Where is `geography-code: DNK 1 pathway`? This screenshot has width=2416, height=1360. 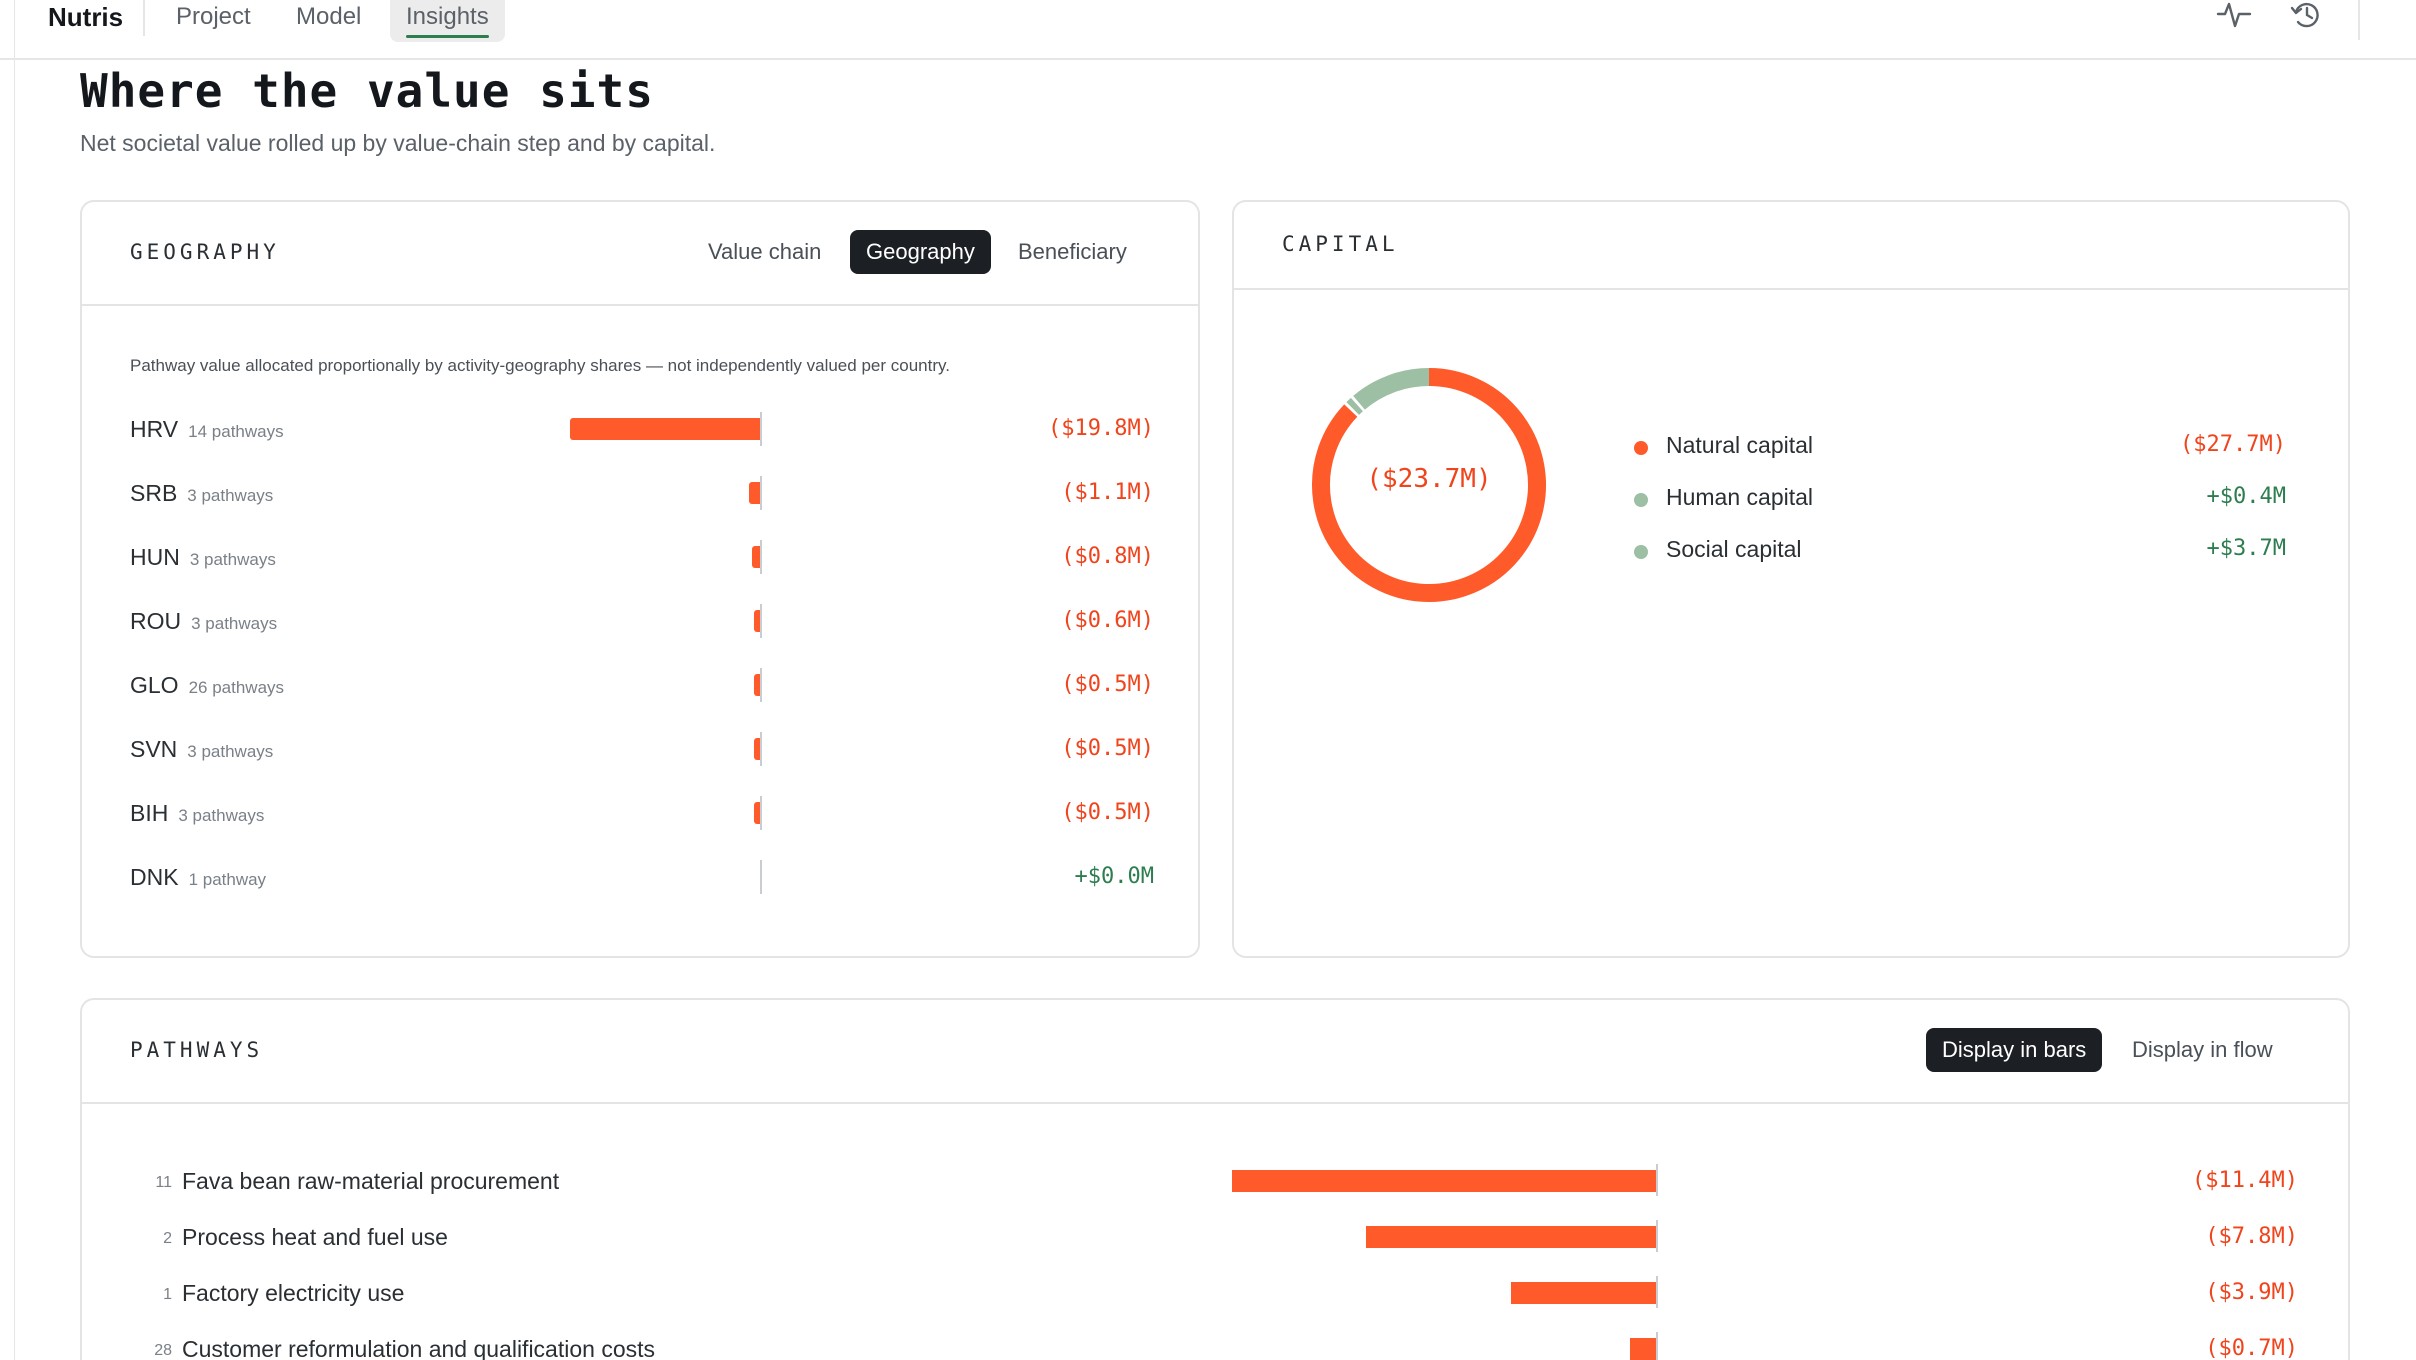 geography-code: DNK 1 pathway is located at coordinates (198, 877).